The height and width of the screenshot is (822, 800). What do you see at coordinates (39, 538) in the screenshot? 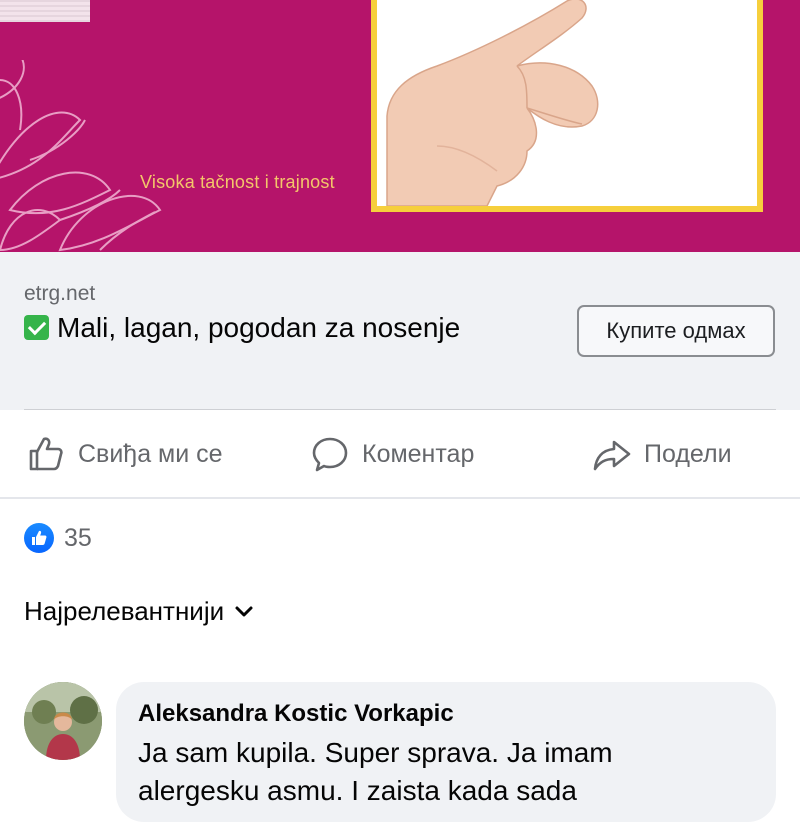
I see `like-icon` at bounding box center [39, 538].